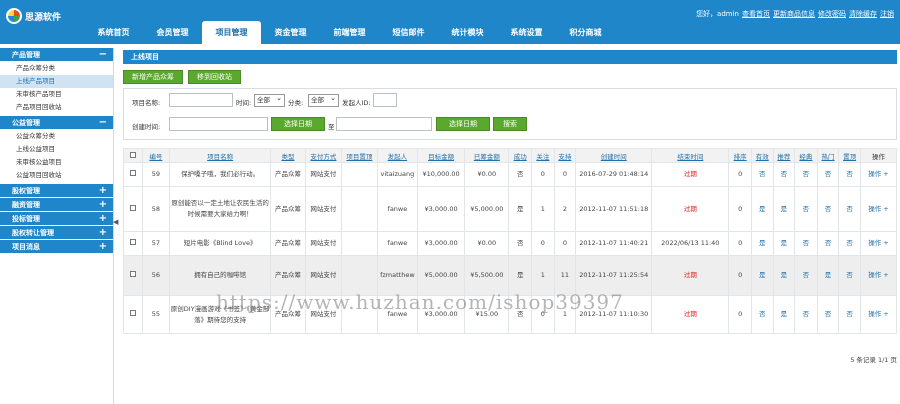 Image resolution: width=900 pixels, height=404 pixels. What do you see at coordinates (56, 136) in the screenshot?
I see `sidebar-item-charity-category: 公益众筹分类` at bounding box center [56, 136].